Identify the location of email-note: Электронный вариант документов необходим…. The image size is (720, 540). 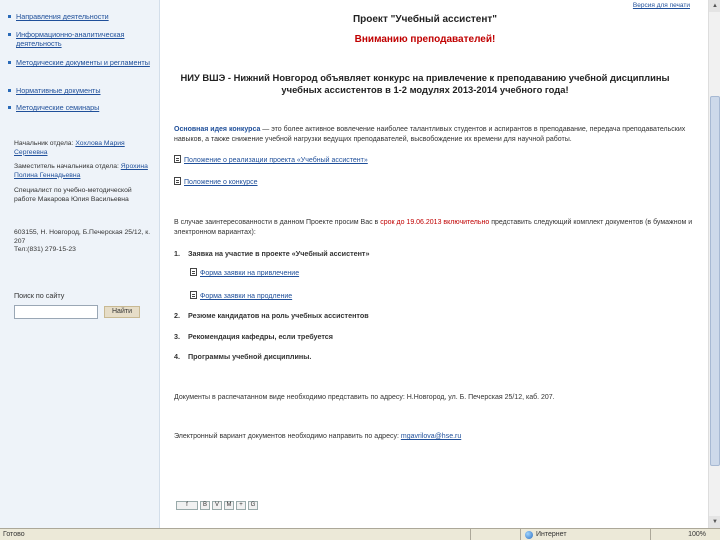
(434, 437).